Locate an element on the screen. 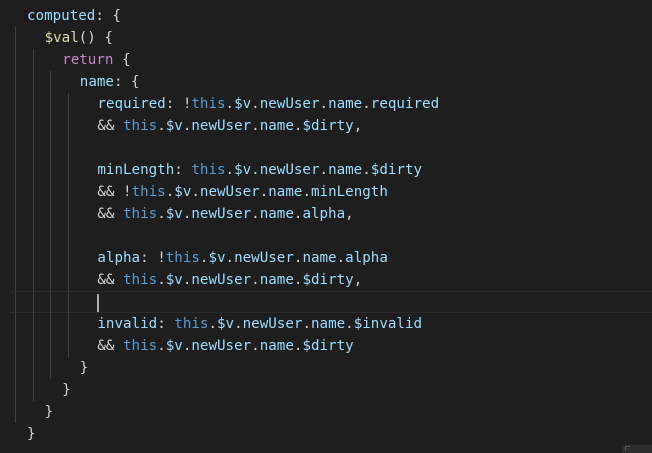  text-cursor is located at coordinates (98, 303).